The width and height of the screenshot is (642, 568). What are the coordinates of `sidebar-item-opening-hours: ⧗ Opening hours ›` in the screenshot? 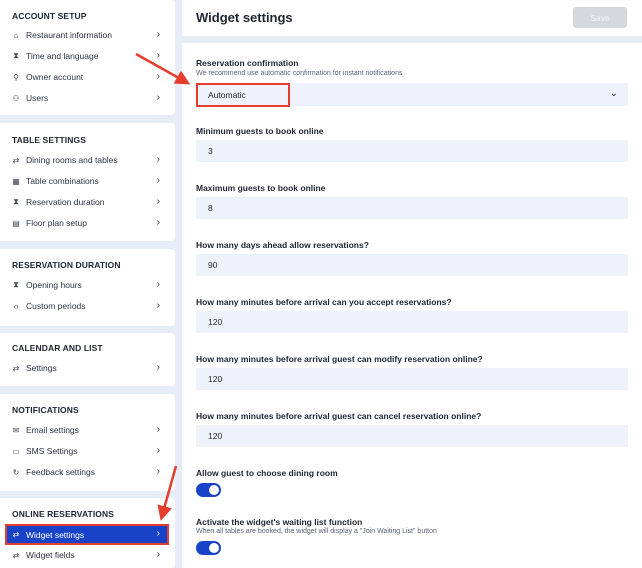 It's located at (87, 285).